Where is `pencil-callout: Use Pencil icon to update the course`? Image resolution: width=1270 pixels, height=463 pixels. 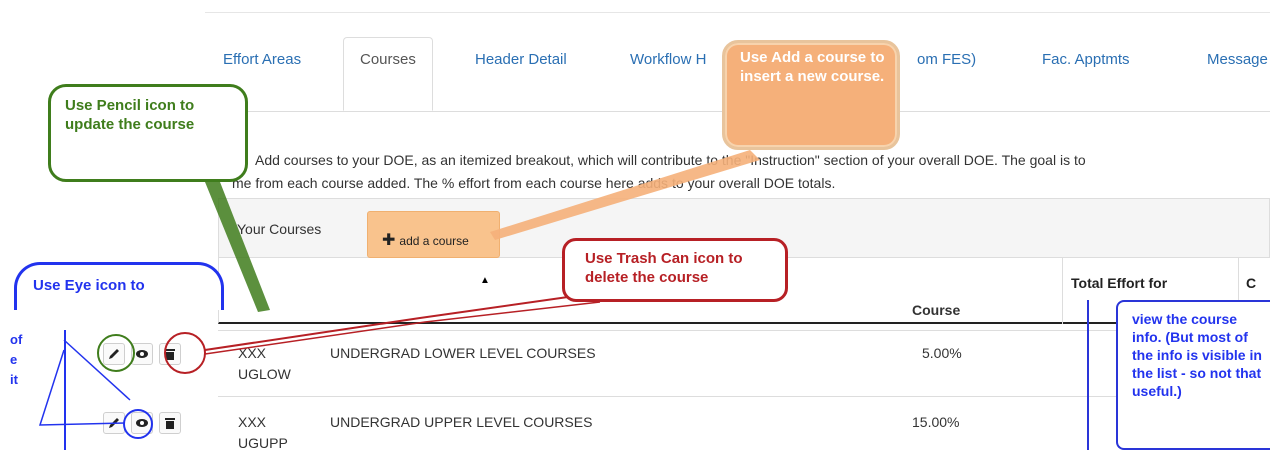
pencil-callout: Use Pencil icon to update the course is located at coordinates (148, 133).